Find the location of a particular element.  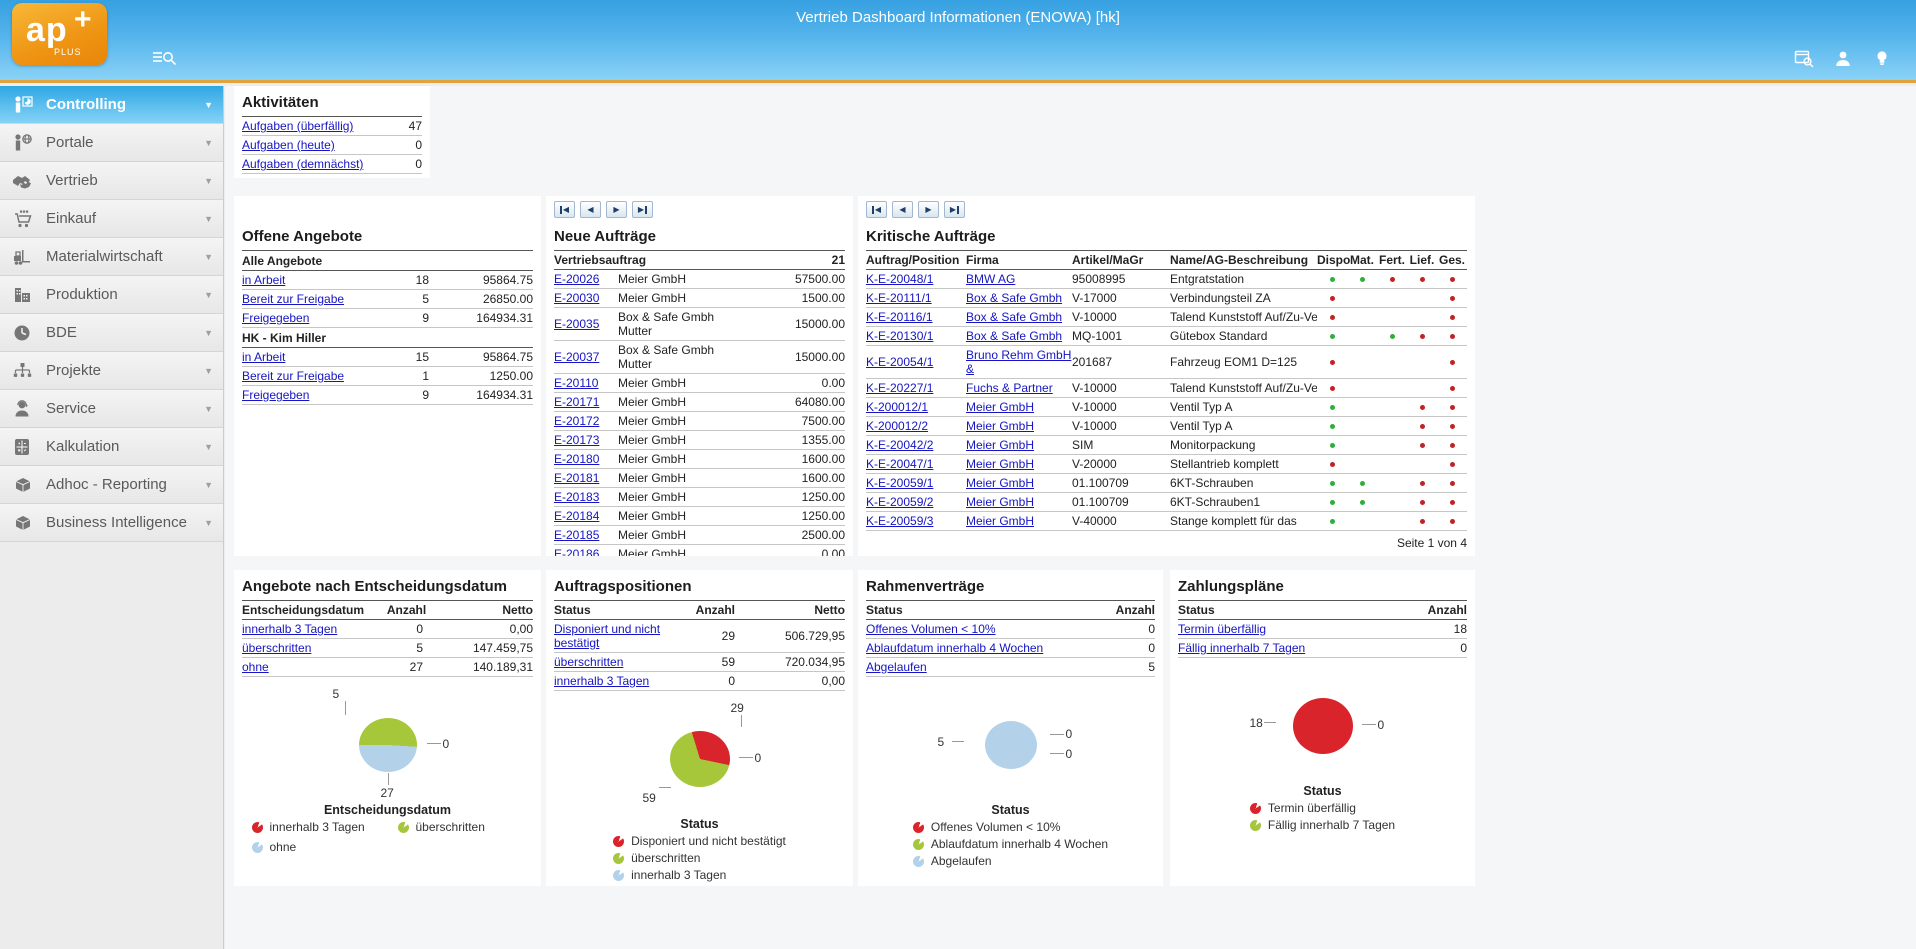

sidebar-item-produktion: Produktion ▼ is located at coordinates (111, 295).